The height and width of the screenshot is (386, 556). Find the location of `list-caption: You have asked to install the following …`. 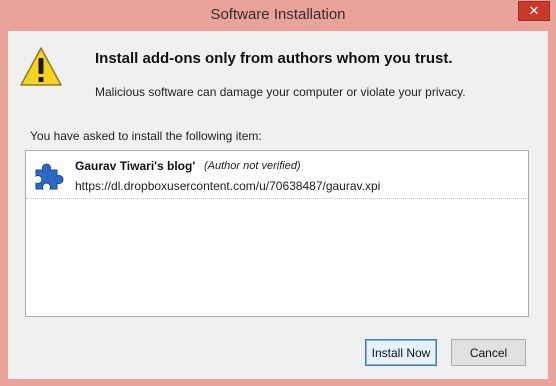

list-caption: You have asked to install the following … is located at coordinates (146, 136).